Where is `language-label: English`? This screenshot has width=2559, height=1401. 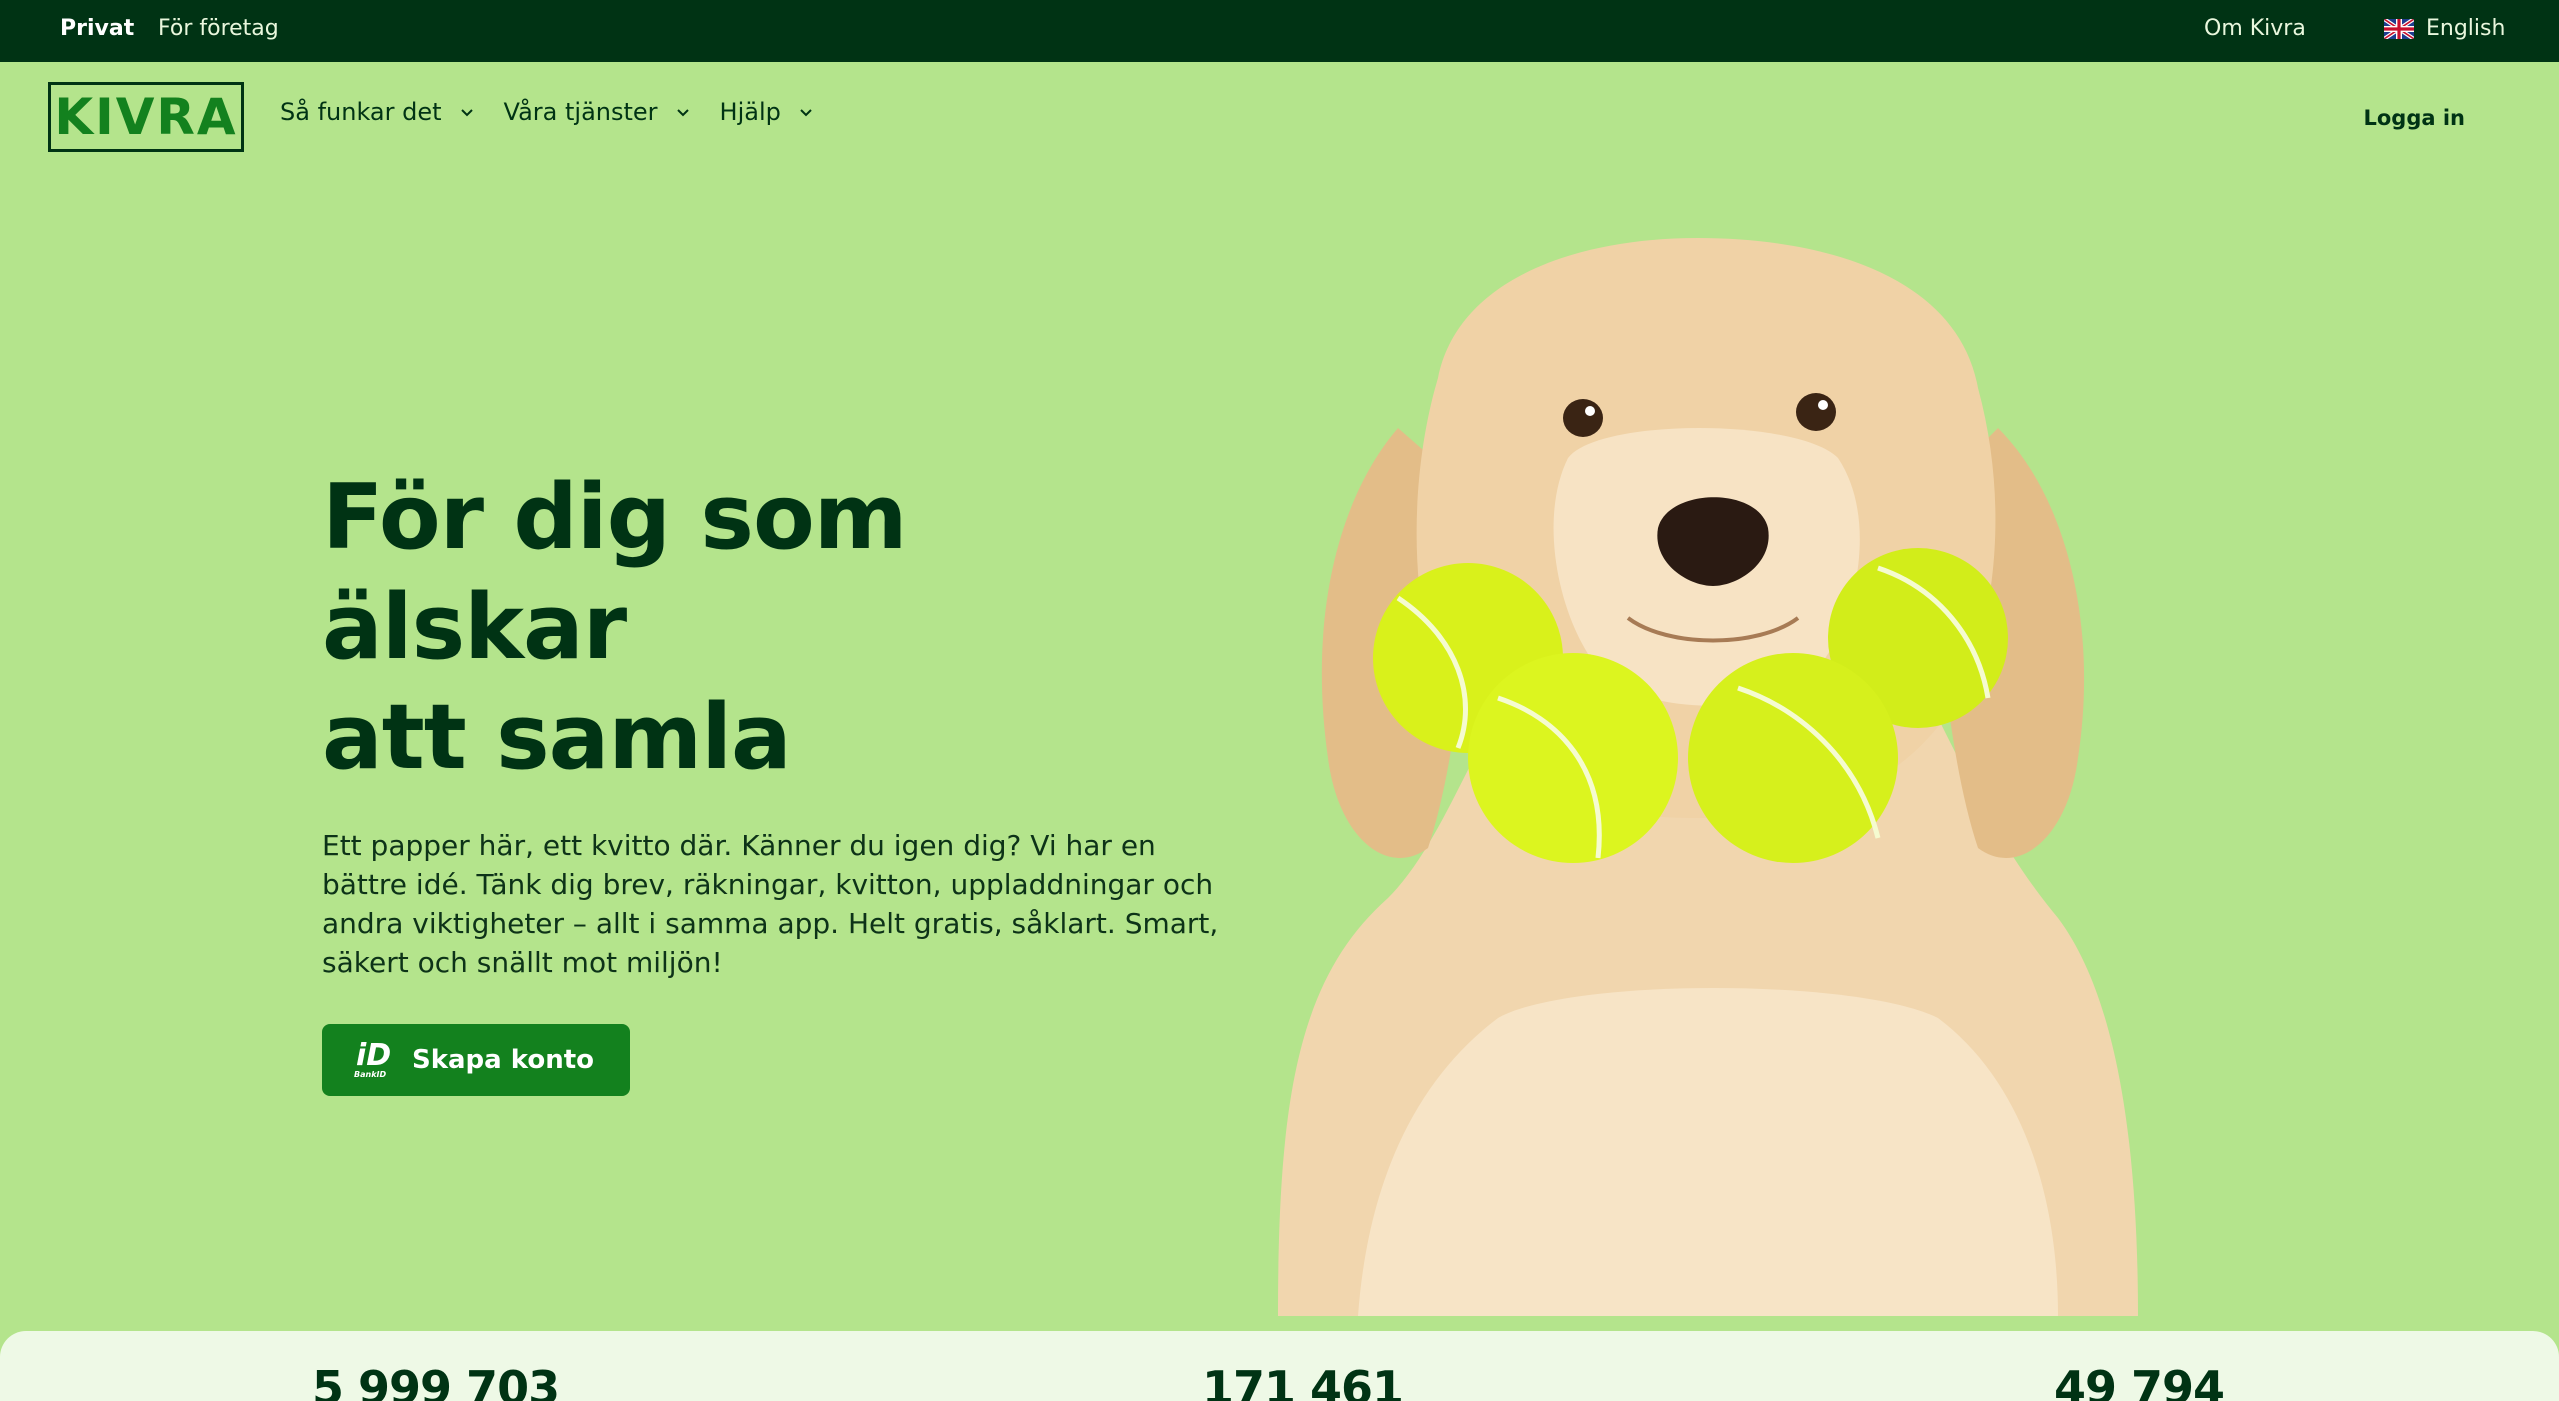 language-label: English is located at coordinates (2466, 28).